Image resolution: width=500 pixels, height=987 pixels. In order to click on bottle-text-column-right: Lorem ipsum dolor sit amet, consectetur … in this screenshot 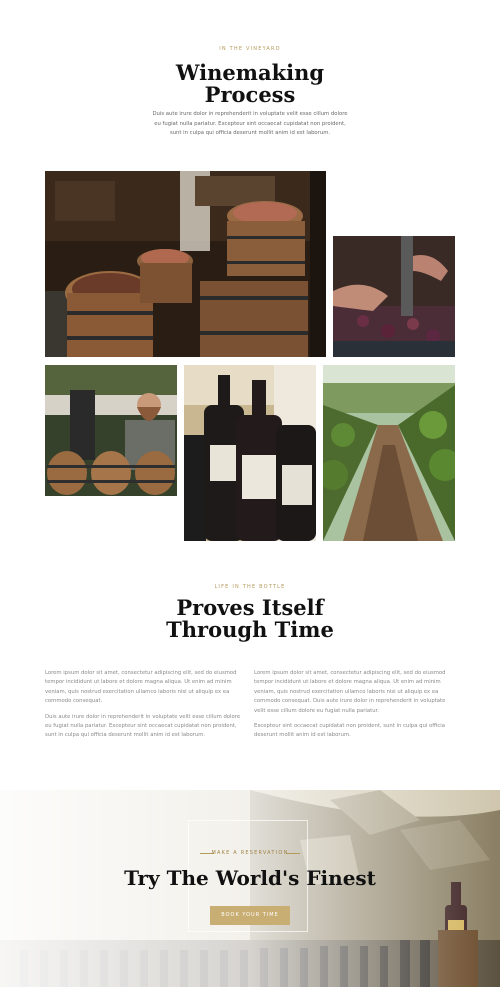, I will do `click(354, 705)`.